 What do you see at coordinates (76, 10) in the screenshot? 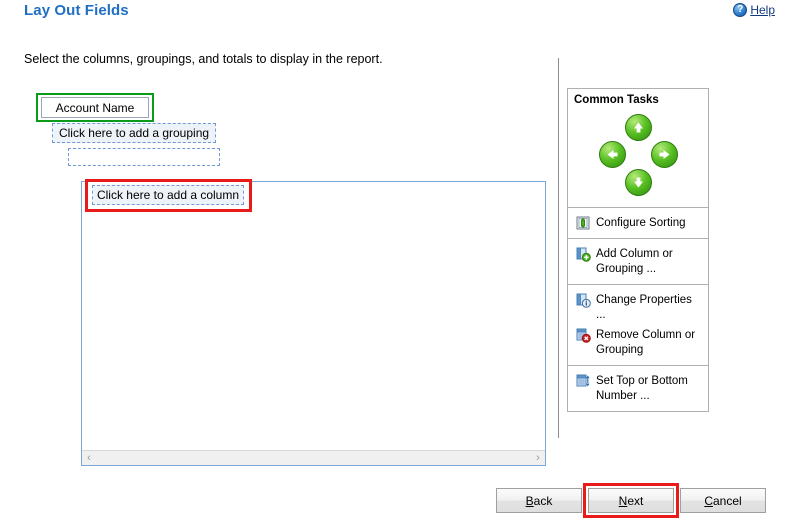
I see `page-title: Lay Out Fields` at bounding box center [76, 10].